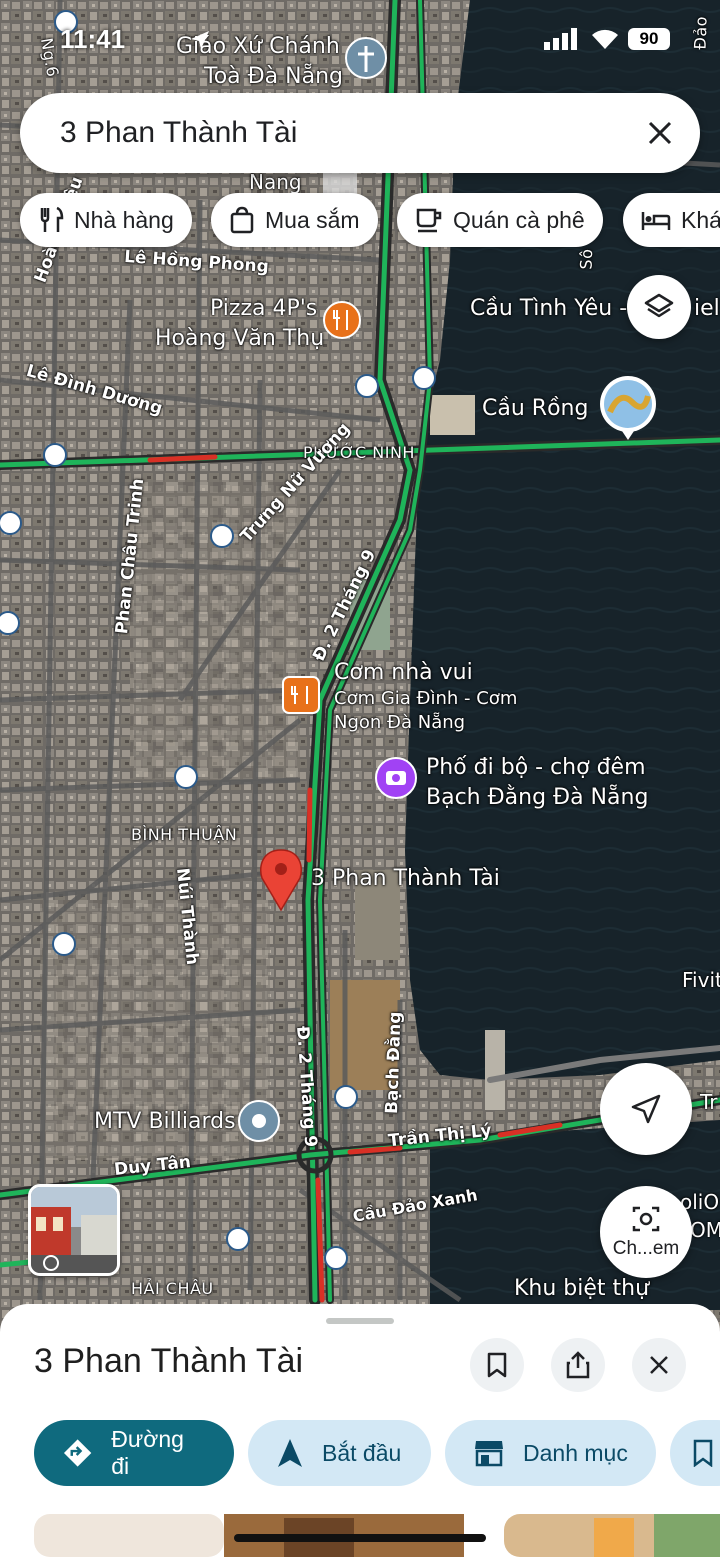 Image resolution: width=720 pixels, height=1557 pixels. Describe the element at coordinates (399, 722) in the screenshot. I see `map-label-com-gia-dinh-2: Ngon Đà Nẵng` at that location.